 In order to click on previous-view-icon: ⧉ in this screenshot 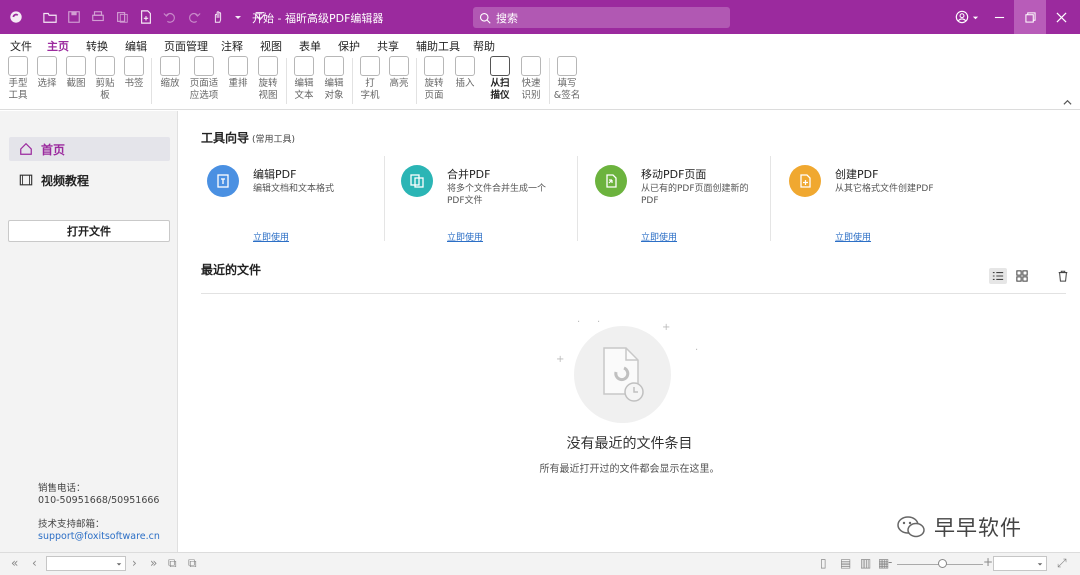, I will do `click(172, 563)`.